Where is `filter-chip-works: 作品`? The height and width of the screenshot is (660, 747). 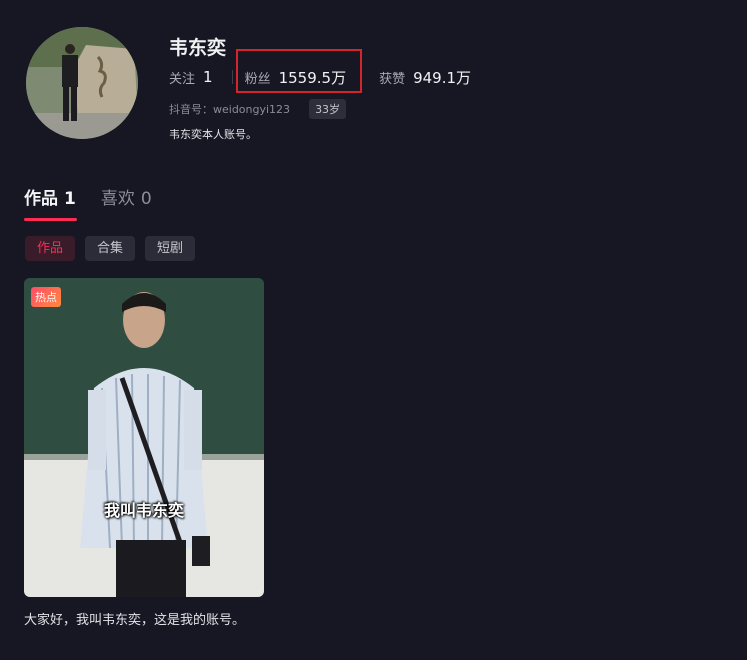
filter-chip-works: 作品 is located at coordinates (50, 248).